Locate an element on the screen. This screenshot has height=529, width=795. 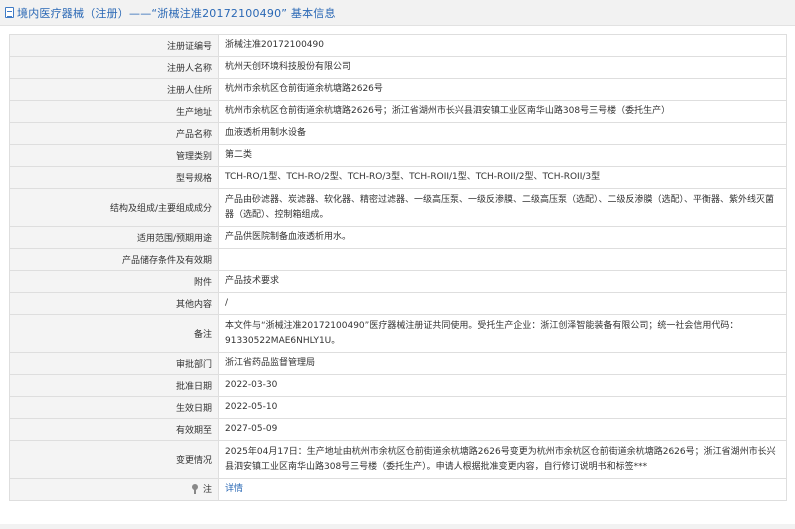
row-value: 浙械注准20172100490 is located at coordinates (502, 45).